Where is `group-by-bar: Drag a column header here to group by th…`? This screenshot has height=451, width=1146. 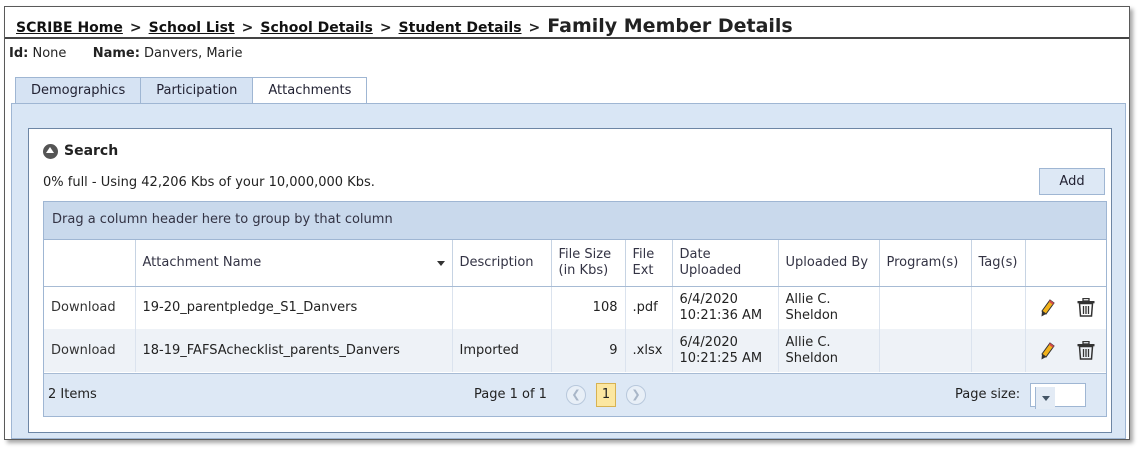
group-by-bar: Drag a column header here to group by th… is located at coordinates (575, 221).